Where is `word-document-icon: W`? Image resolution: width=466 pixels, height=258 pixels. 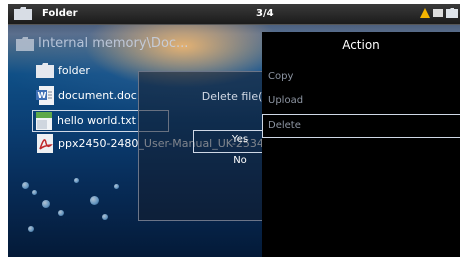 word-document-icon: W is located at coordinates (45, 97).